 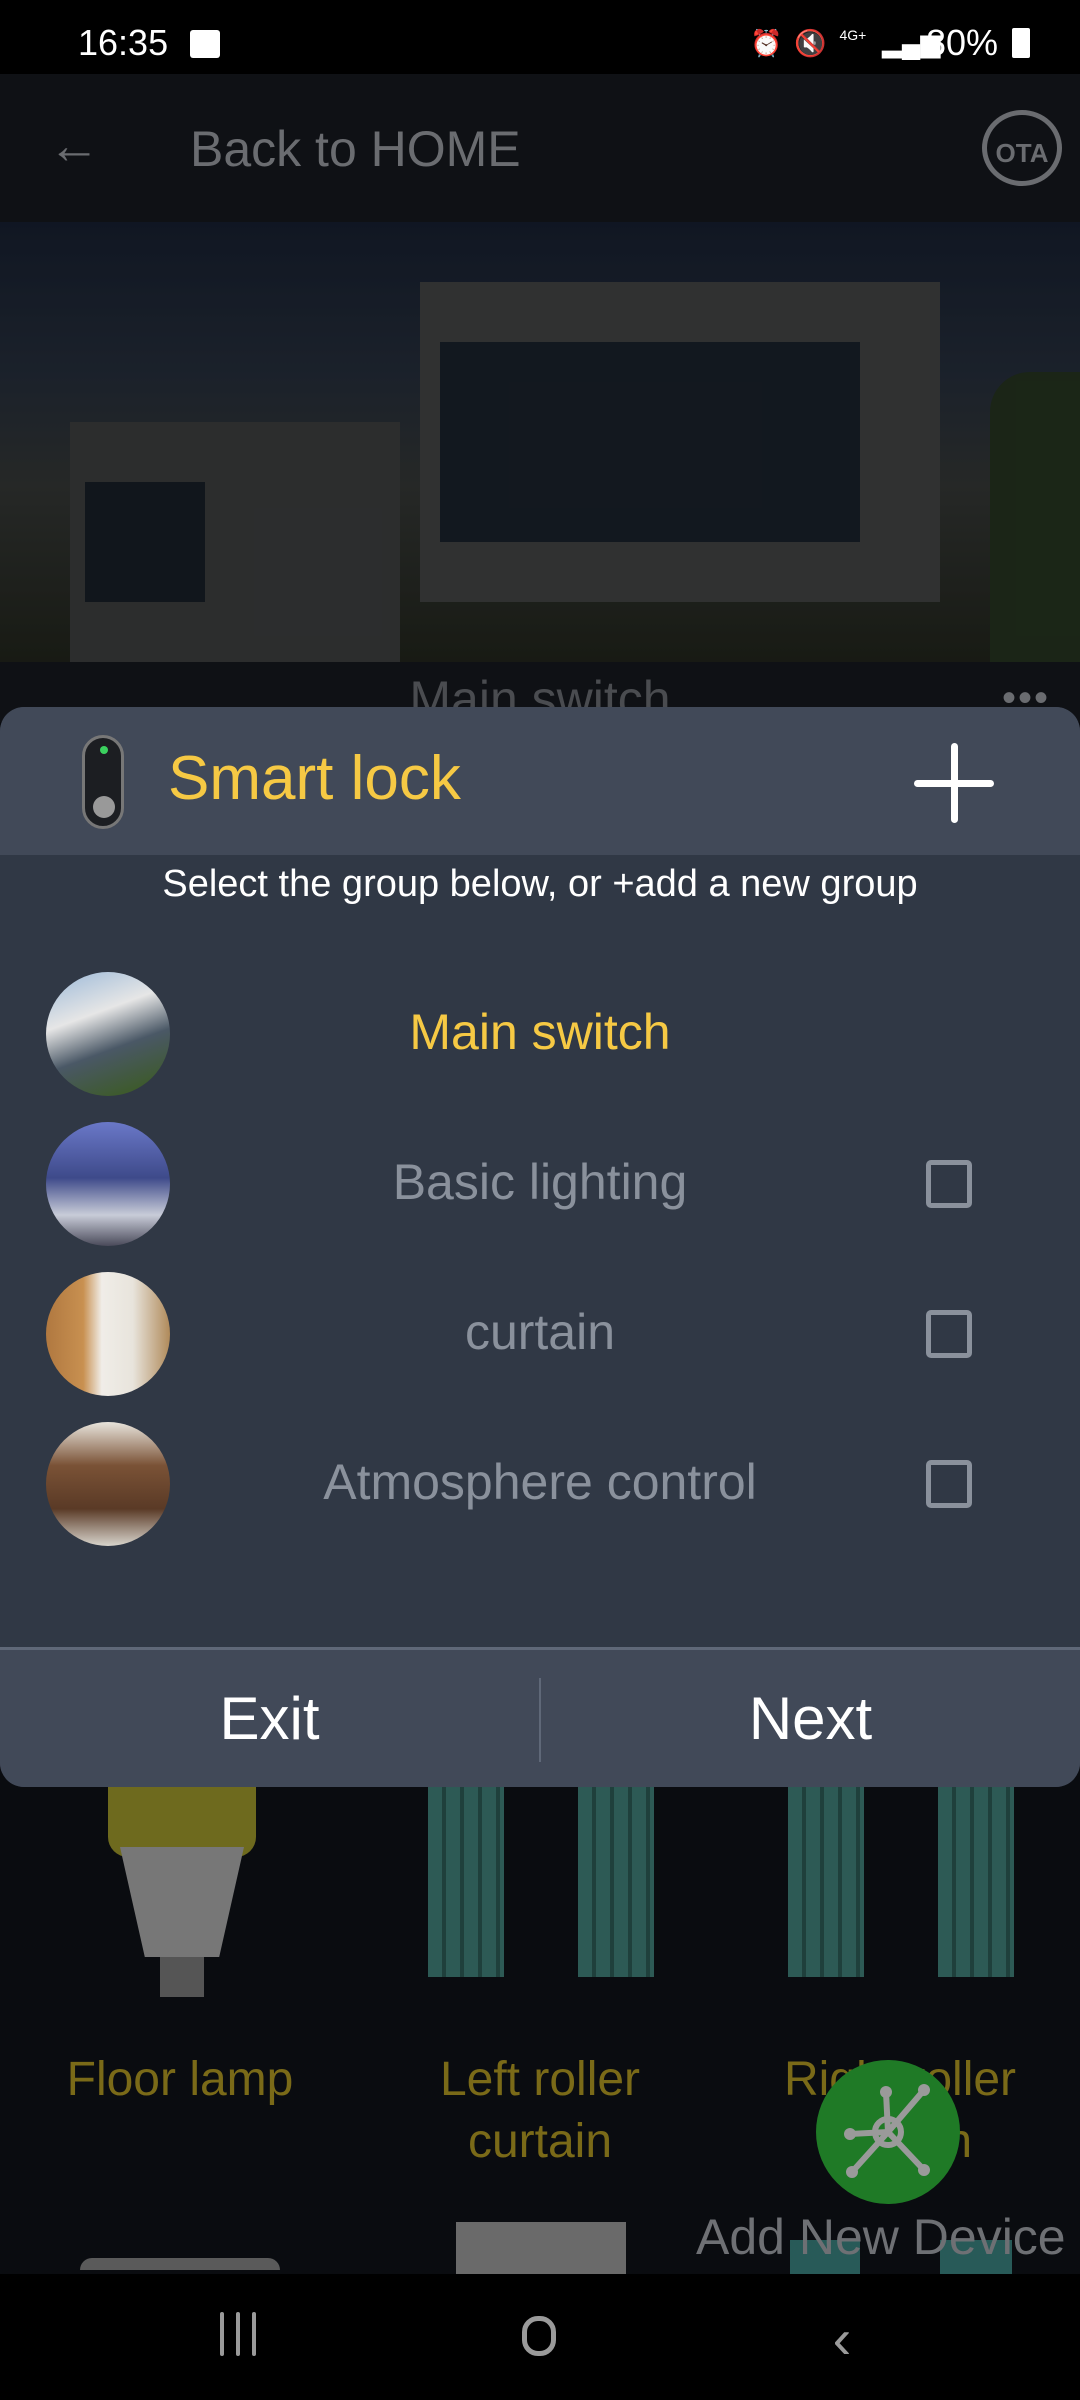 I want to click on back-arrow-icon: ←, so click(x=74, y=146).